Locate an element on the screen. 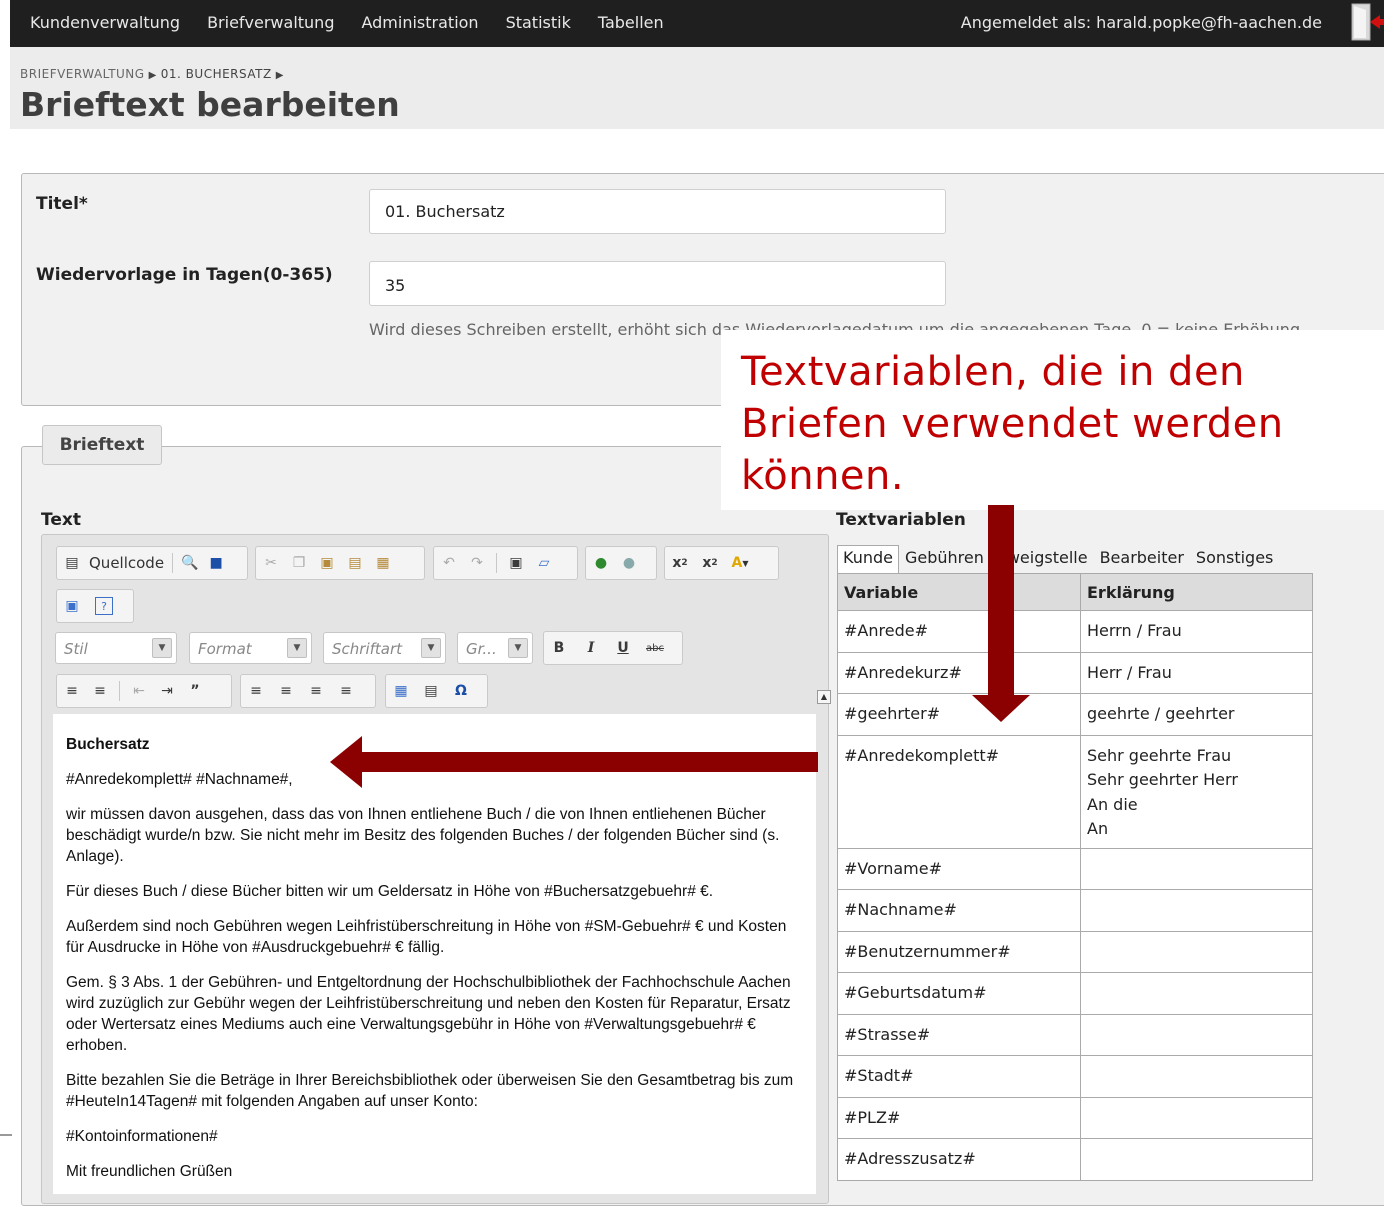  omega-icon: Ω is located at coordinates (461, 691).